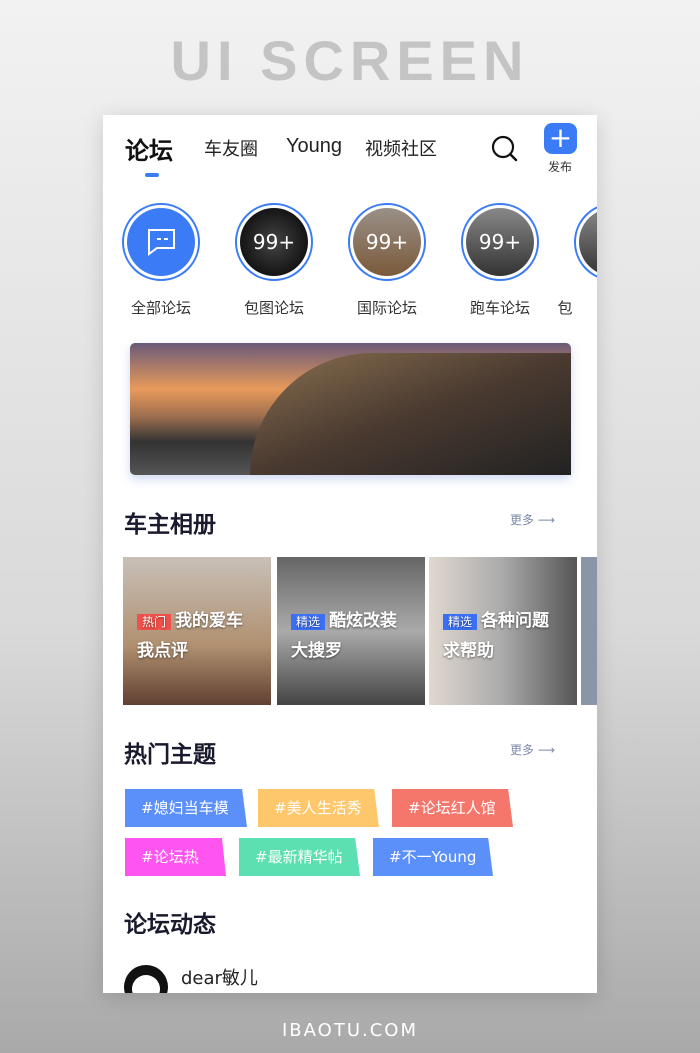 Image resolution: width=700 pixels, height=1053 pixels. I want to click on footer-watermark: IBAOTU.COM, so click(350, 1030).